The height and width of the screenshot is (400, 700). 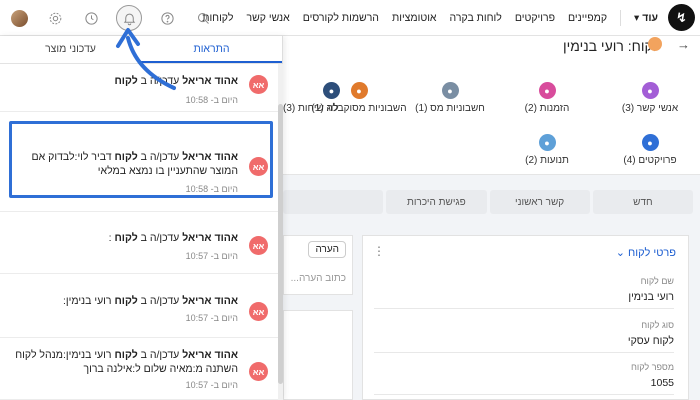 I want to click on nav-item-projects: פרויקטים, so click(x=535, y=18).